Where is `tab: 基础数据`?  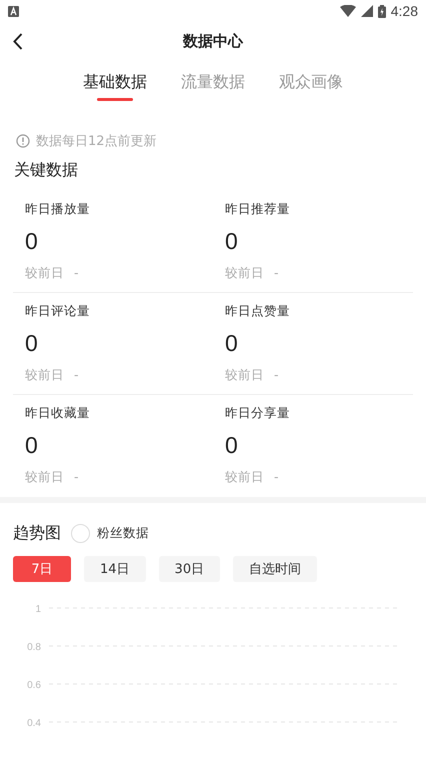 tab: 基础数据 is located at coordinates (115, 84).